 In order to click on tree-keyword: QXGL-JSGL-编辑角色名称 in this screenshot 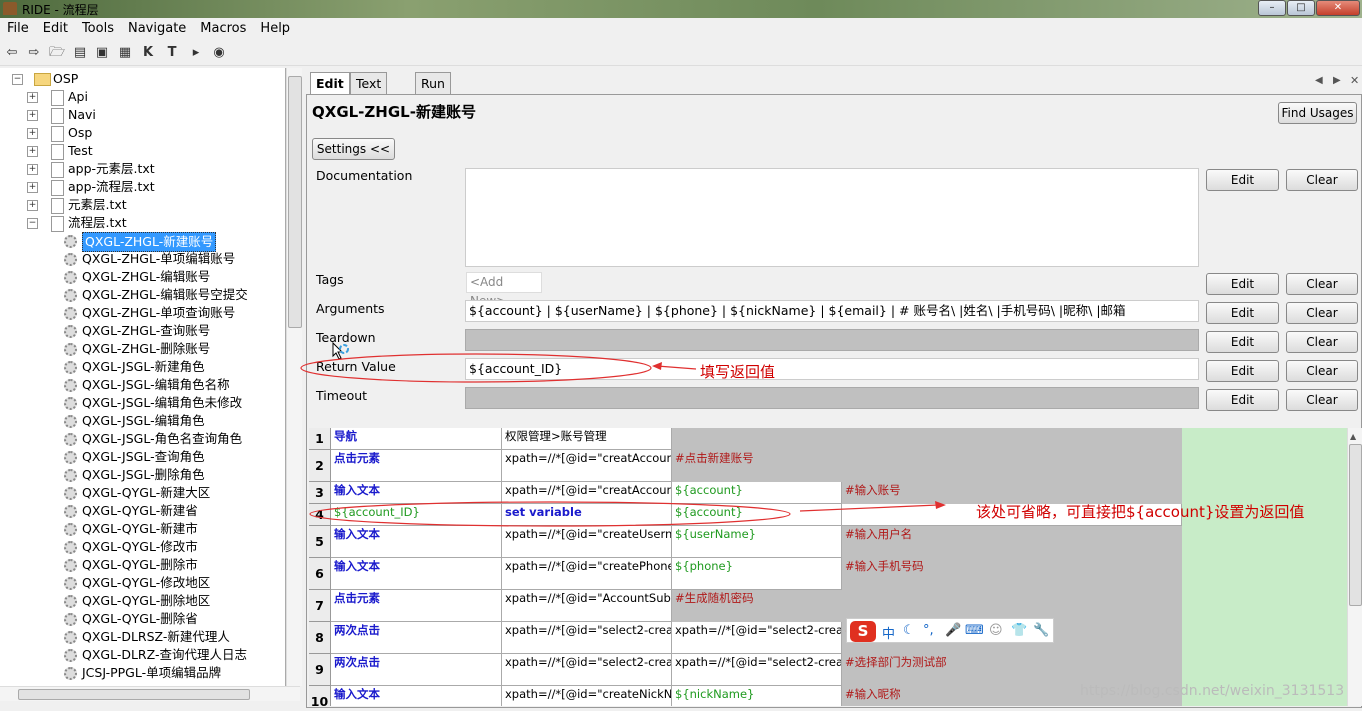, I will do `click(156, 385)`.